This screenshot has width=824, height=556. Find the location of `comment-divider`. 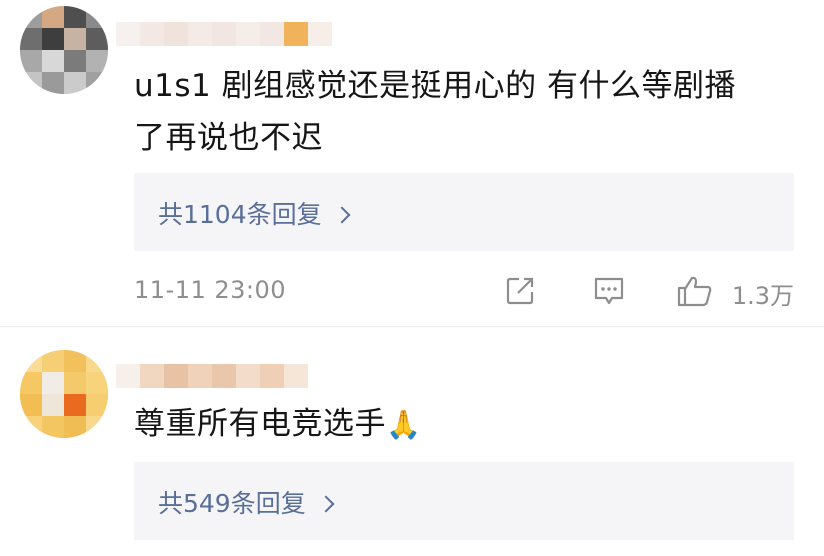

comment-divider is located at coordinates (412, 326).